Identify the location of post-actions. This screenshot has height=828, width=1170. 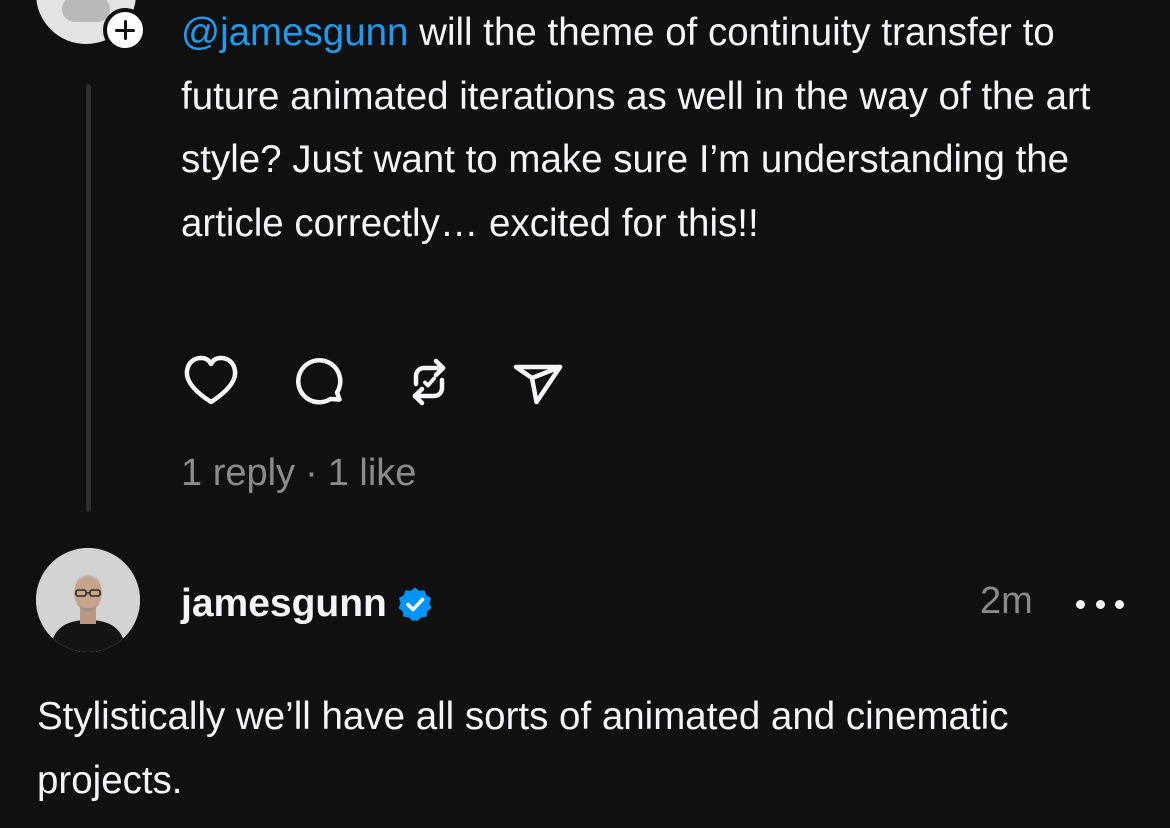
(399, 382).